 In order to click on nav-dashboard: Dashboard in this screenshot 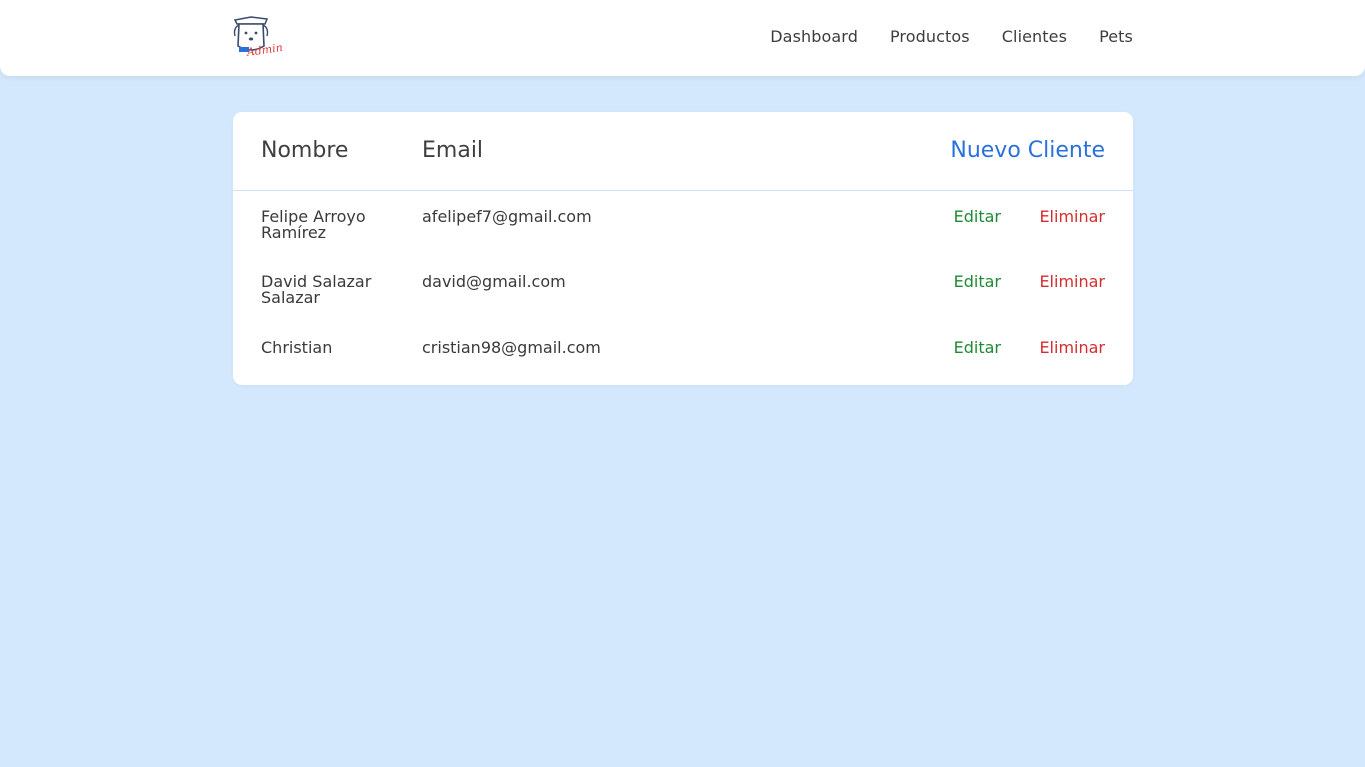, I will do `click(814, 36)`.